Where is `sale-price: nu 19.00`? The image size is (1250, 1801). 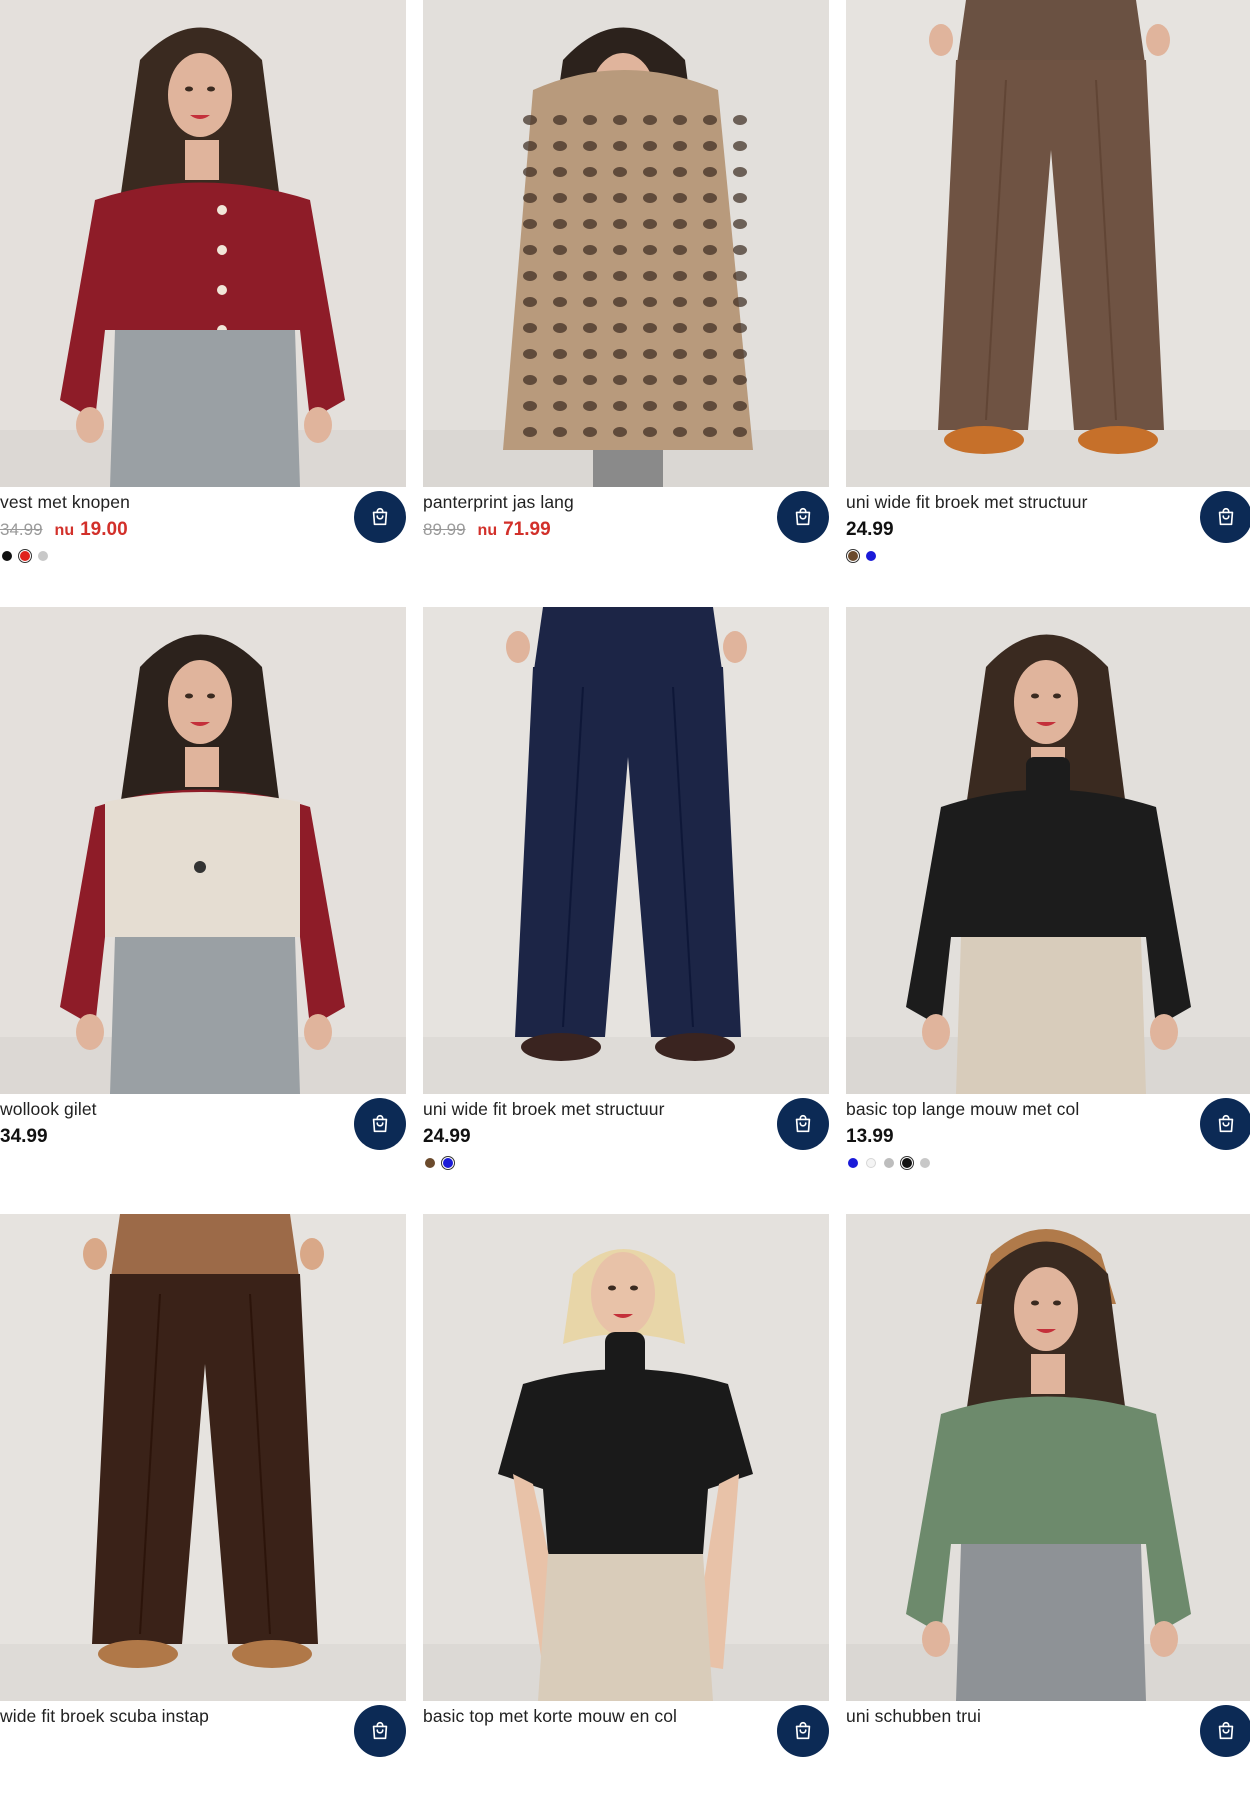 sale-price: nu 19.00 is located at coordinates (91, 530).